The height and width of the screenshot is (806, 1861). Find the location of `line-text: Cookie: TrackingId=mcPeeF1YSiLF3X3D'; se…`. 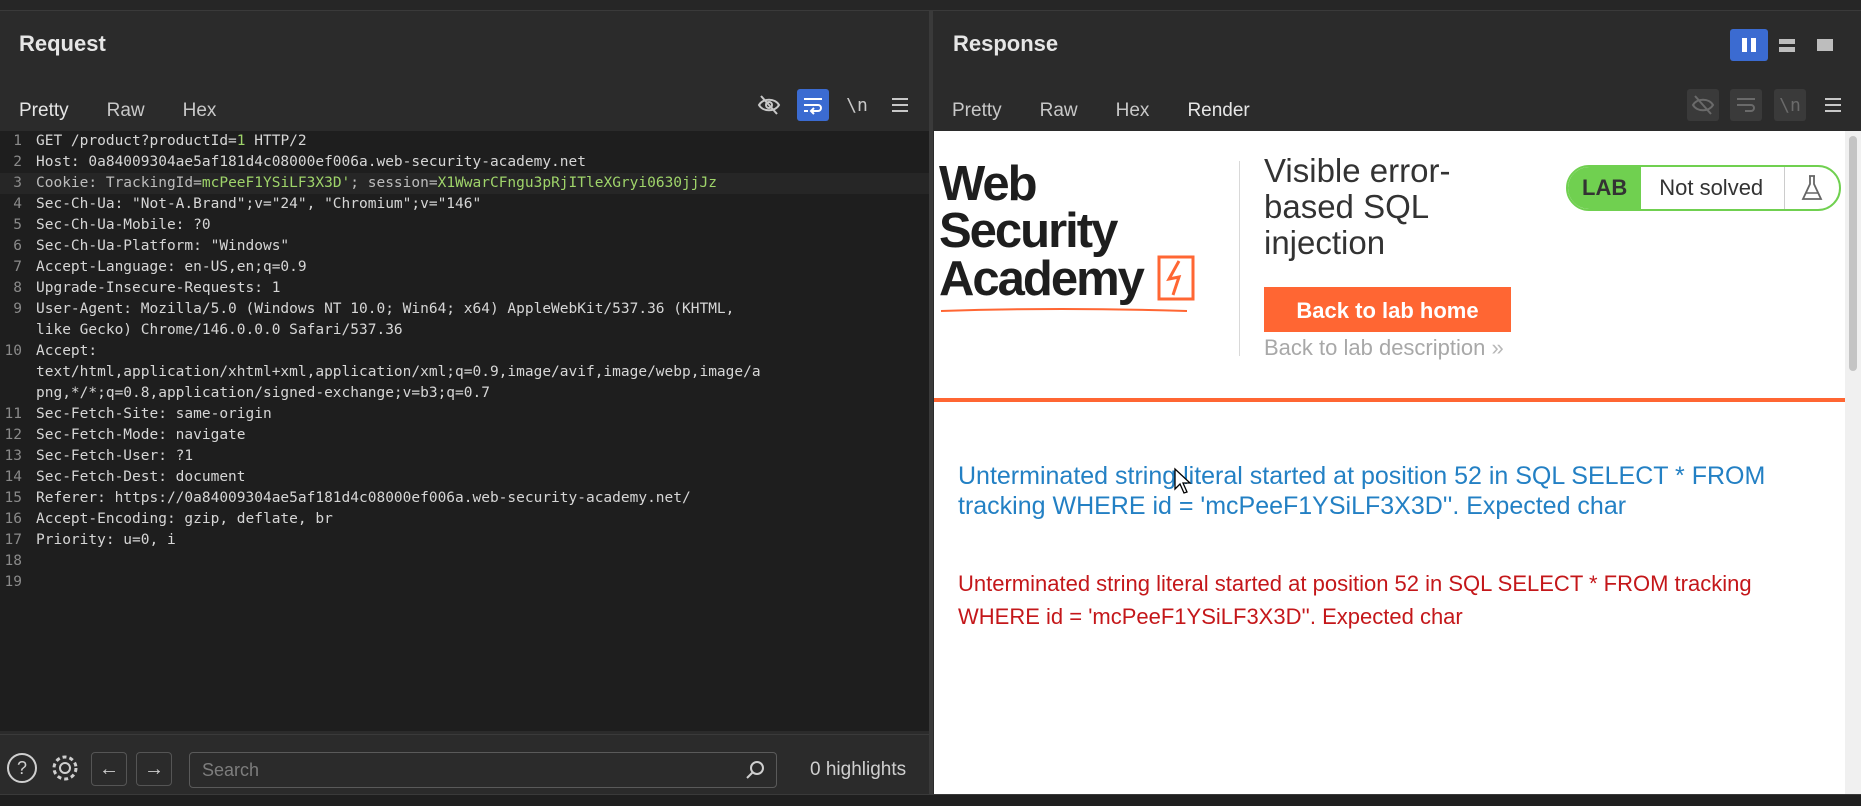

line-text: Cookie: TrackingId=mcPeeF1YSiLF3X3D'; se… is located at coordinates (376, 183).